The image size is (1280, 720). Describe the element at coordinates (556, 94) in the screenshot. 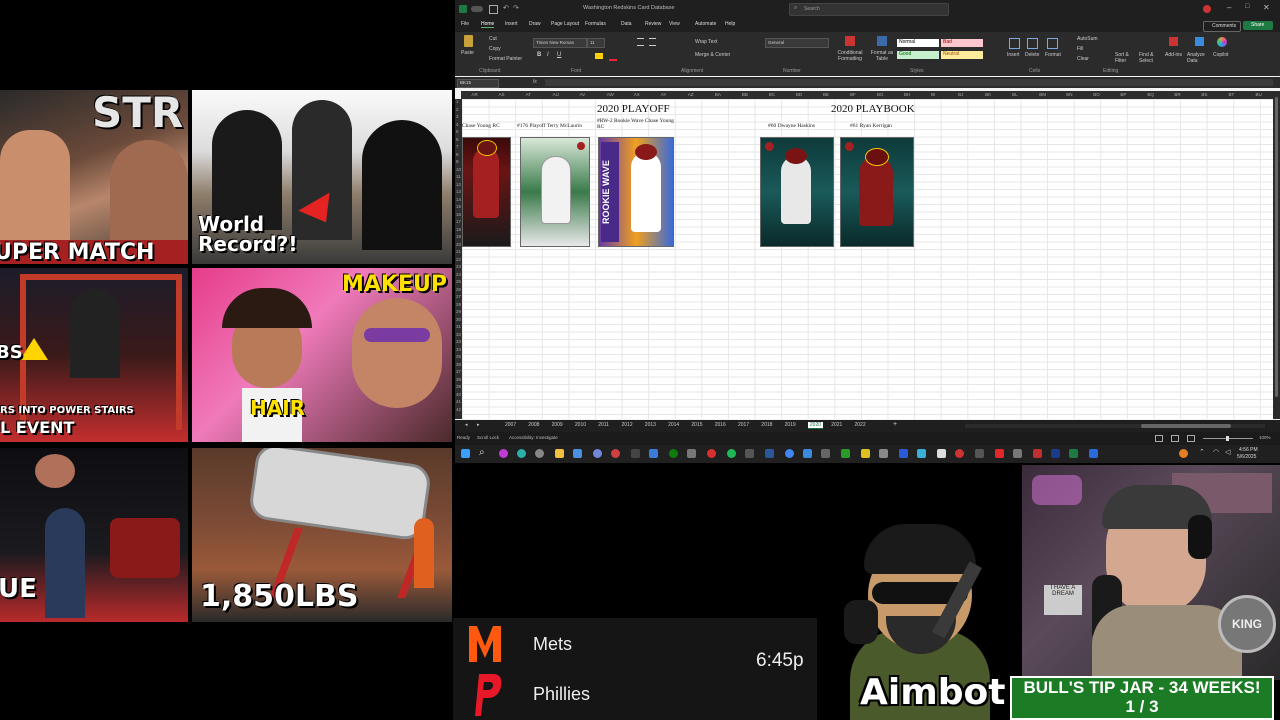

I see `column-header: AU` at that location.